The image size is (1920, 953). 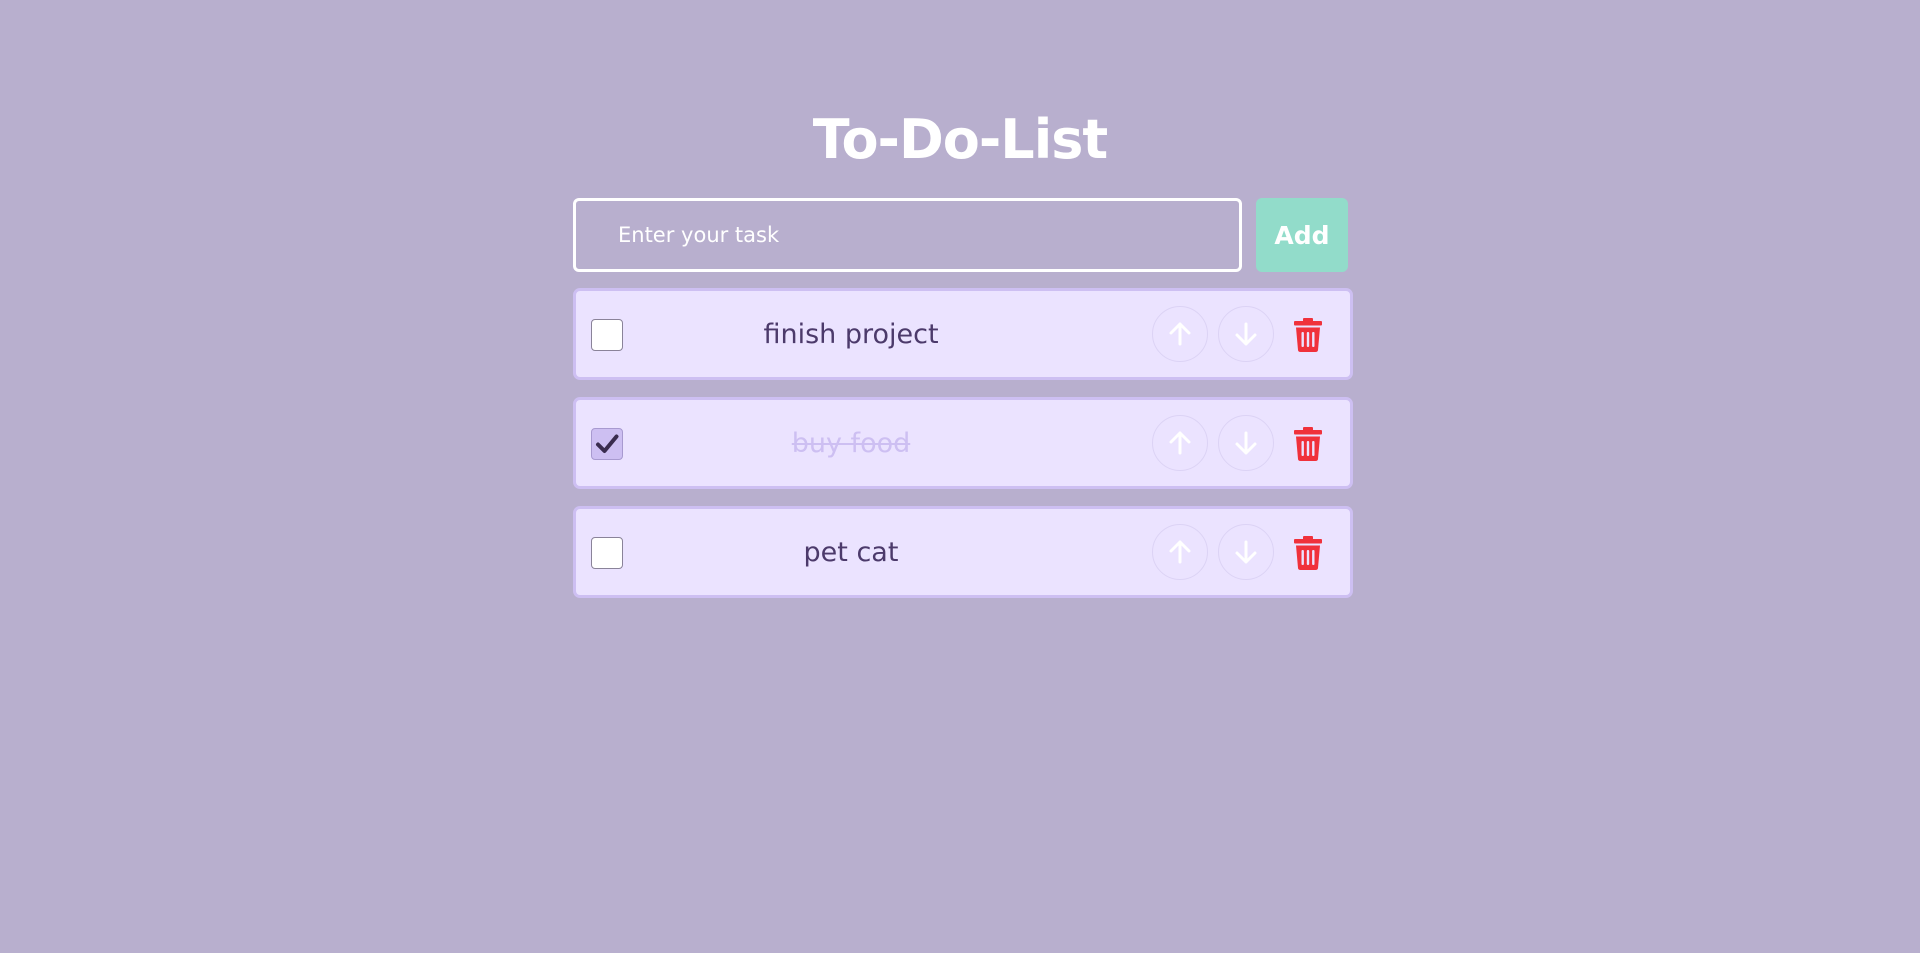 I want to click on task-item: finish project, so click(x=963, y=334).